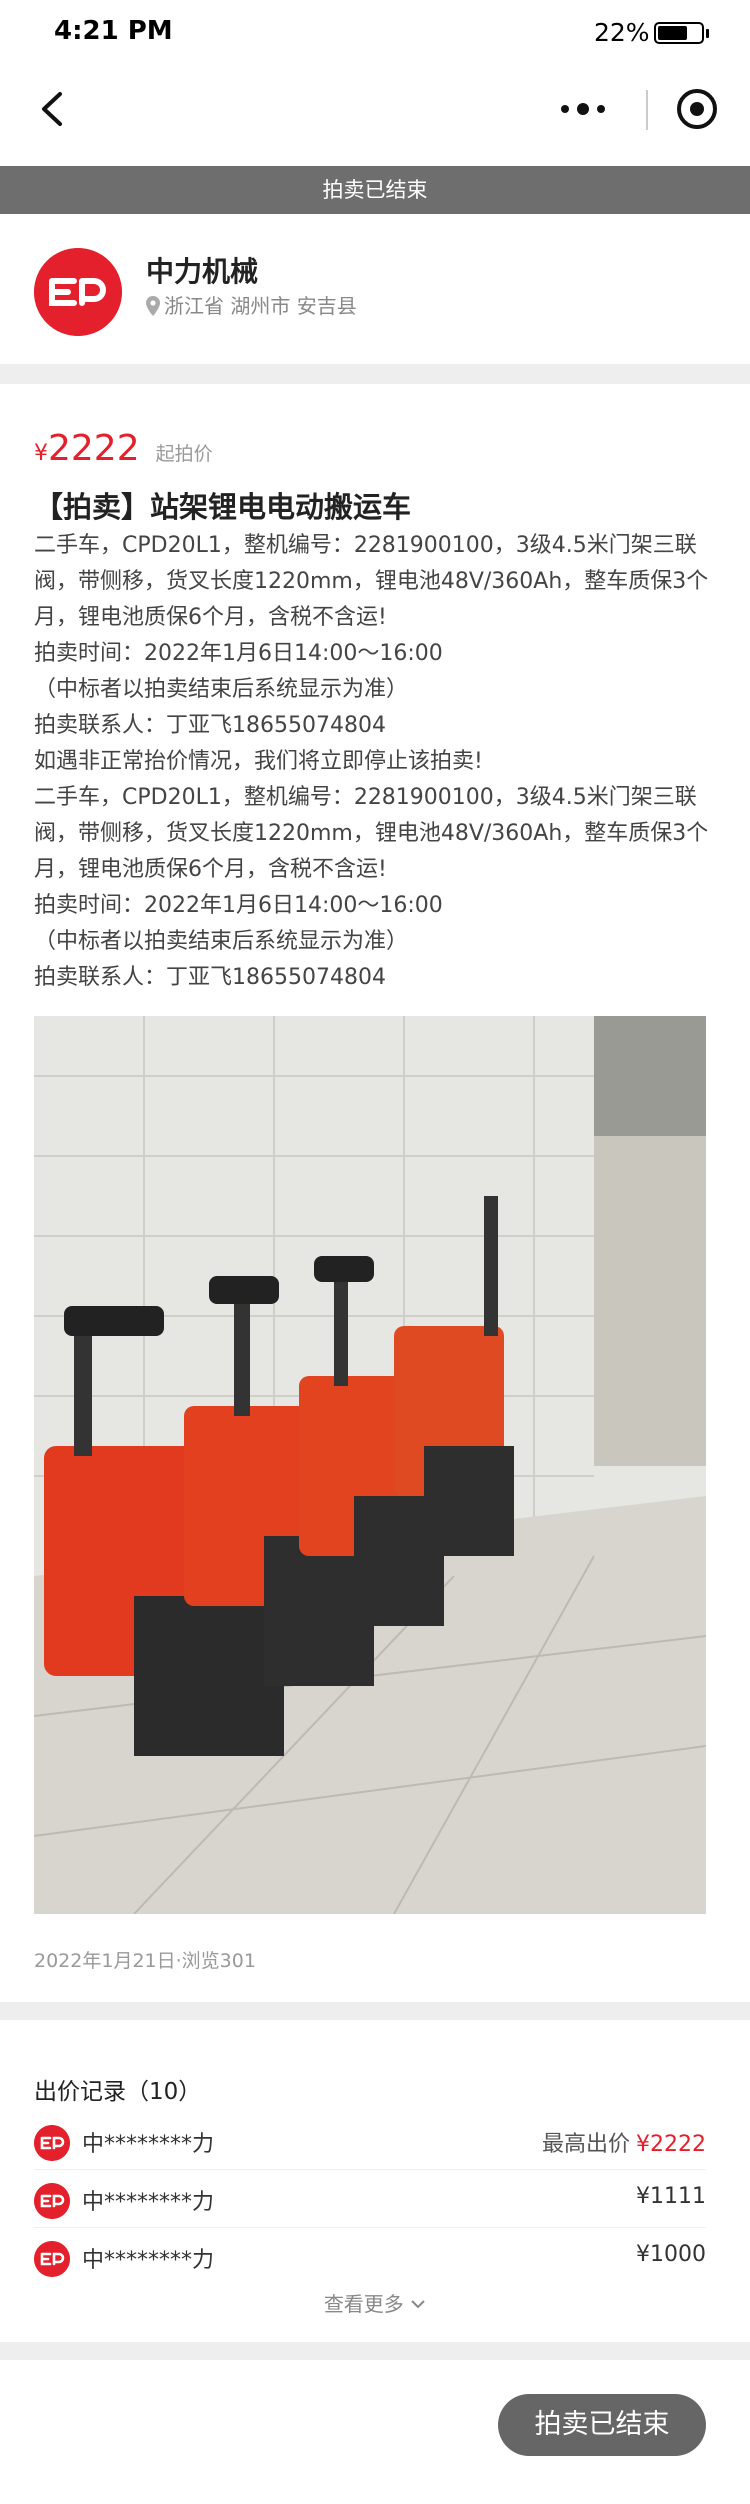  I want to click on see-more-label: 查看更多, so click(363, 2304).